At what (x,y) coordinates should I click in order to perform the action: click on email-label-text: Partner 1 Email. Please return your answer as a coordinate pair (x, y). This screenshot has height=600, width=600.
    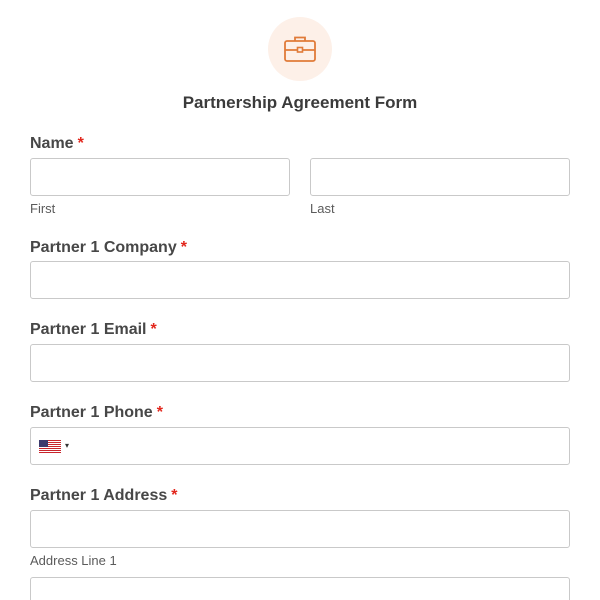
    Looking at the image, I should click on (88, 329).